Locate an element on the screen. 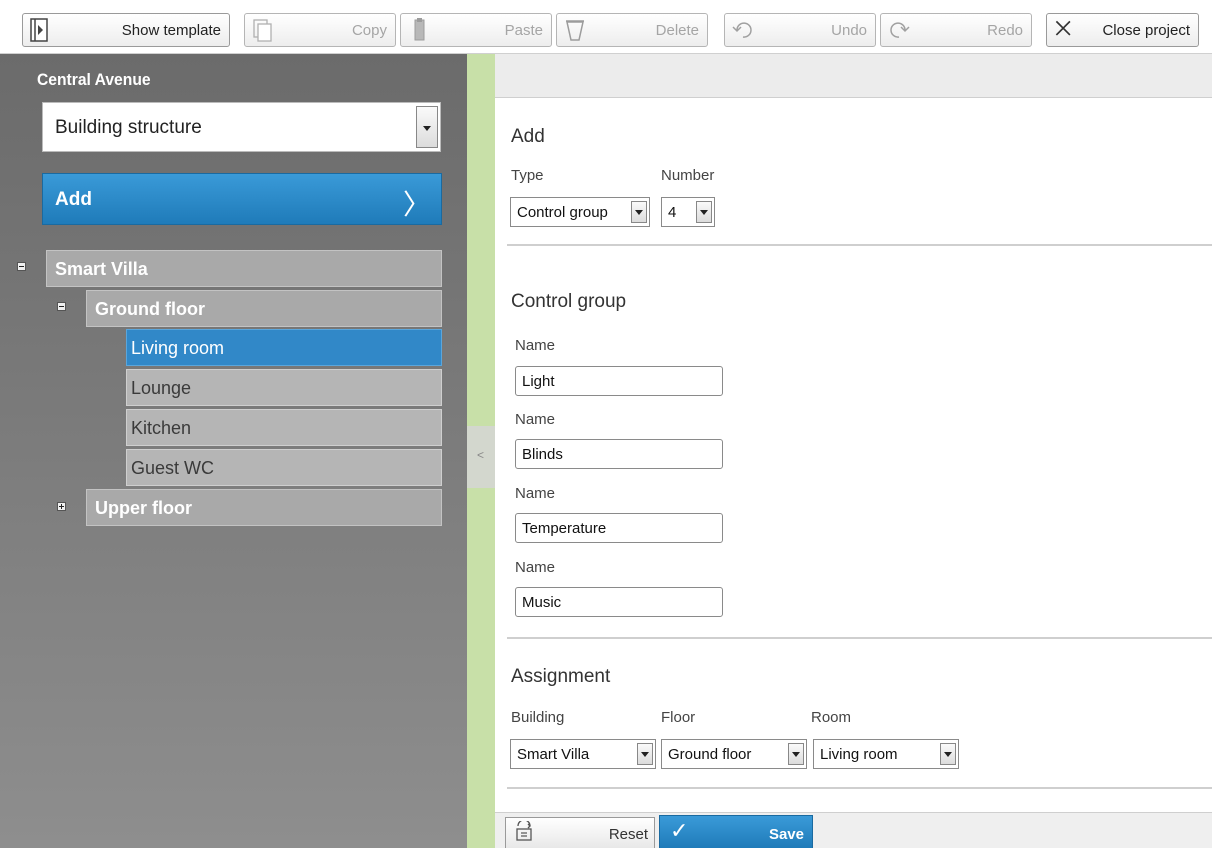  collapse-left-icon: < is located at coordinates (481, 455).